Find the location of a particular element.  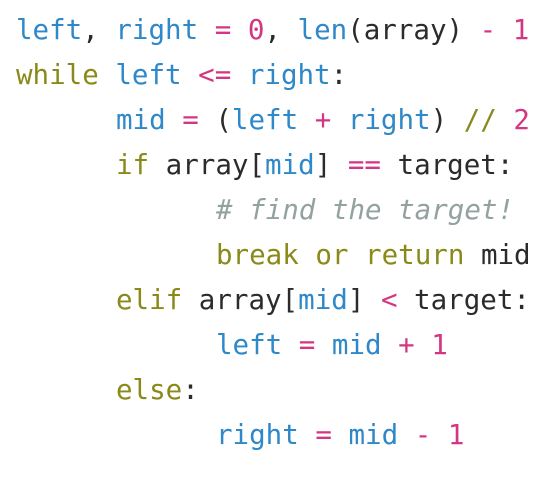

code-token-operator: == is located at coordinates (364, 165).